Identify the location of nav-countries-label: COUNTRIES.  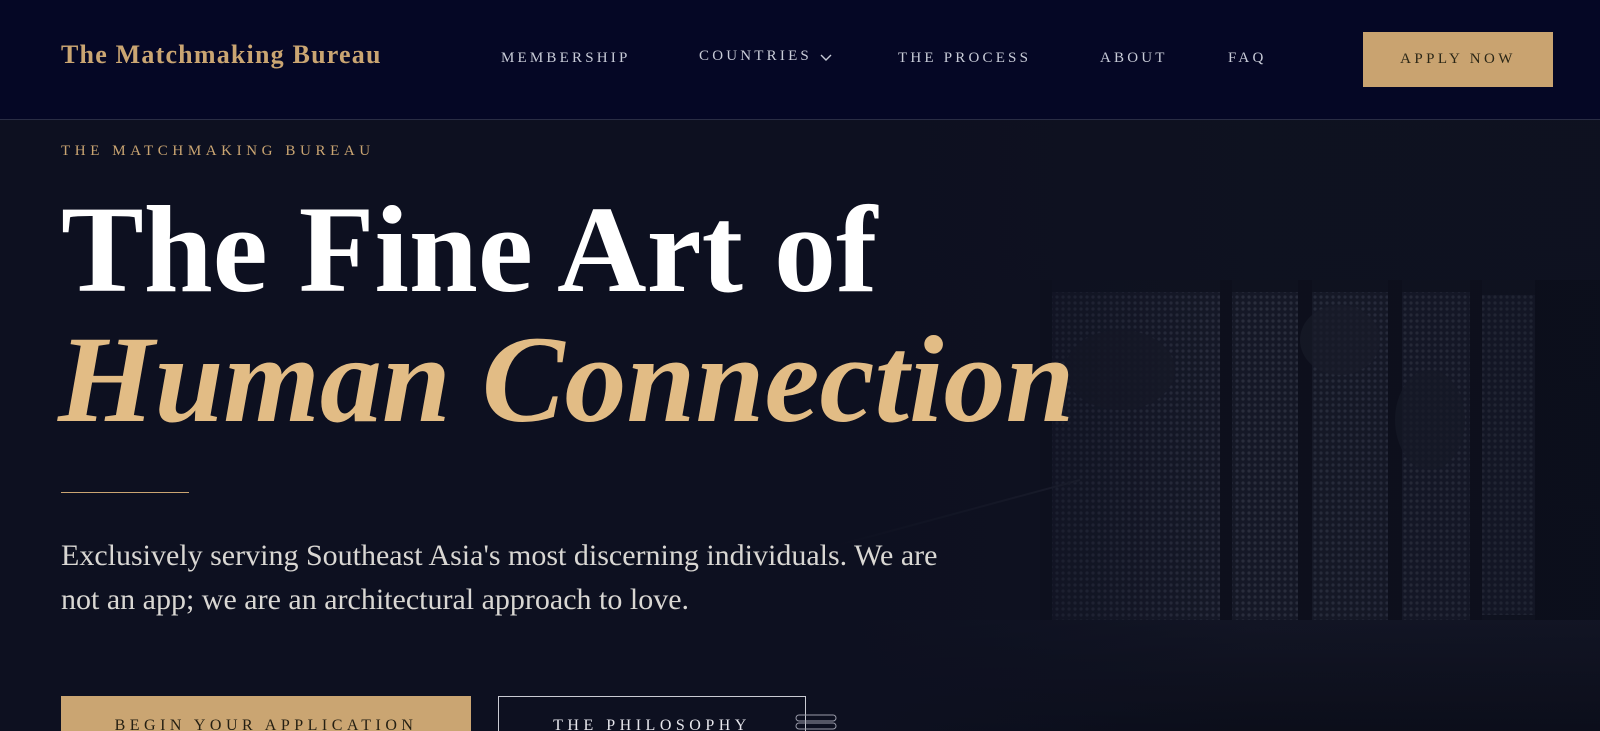
(755, 56).